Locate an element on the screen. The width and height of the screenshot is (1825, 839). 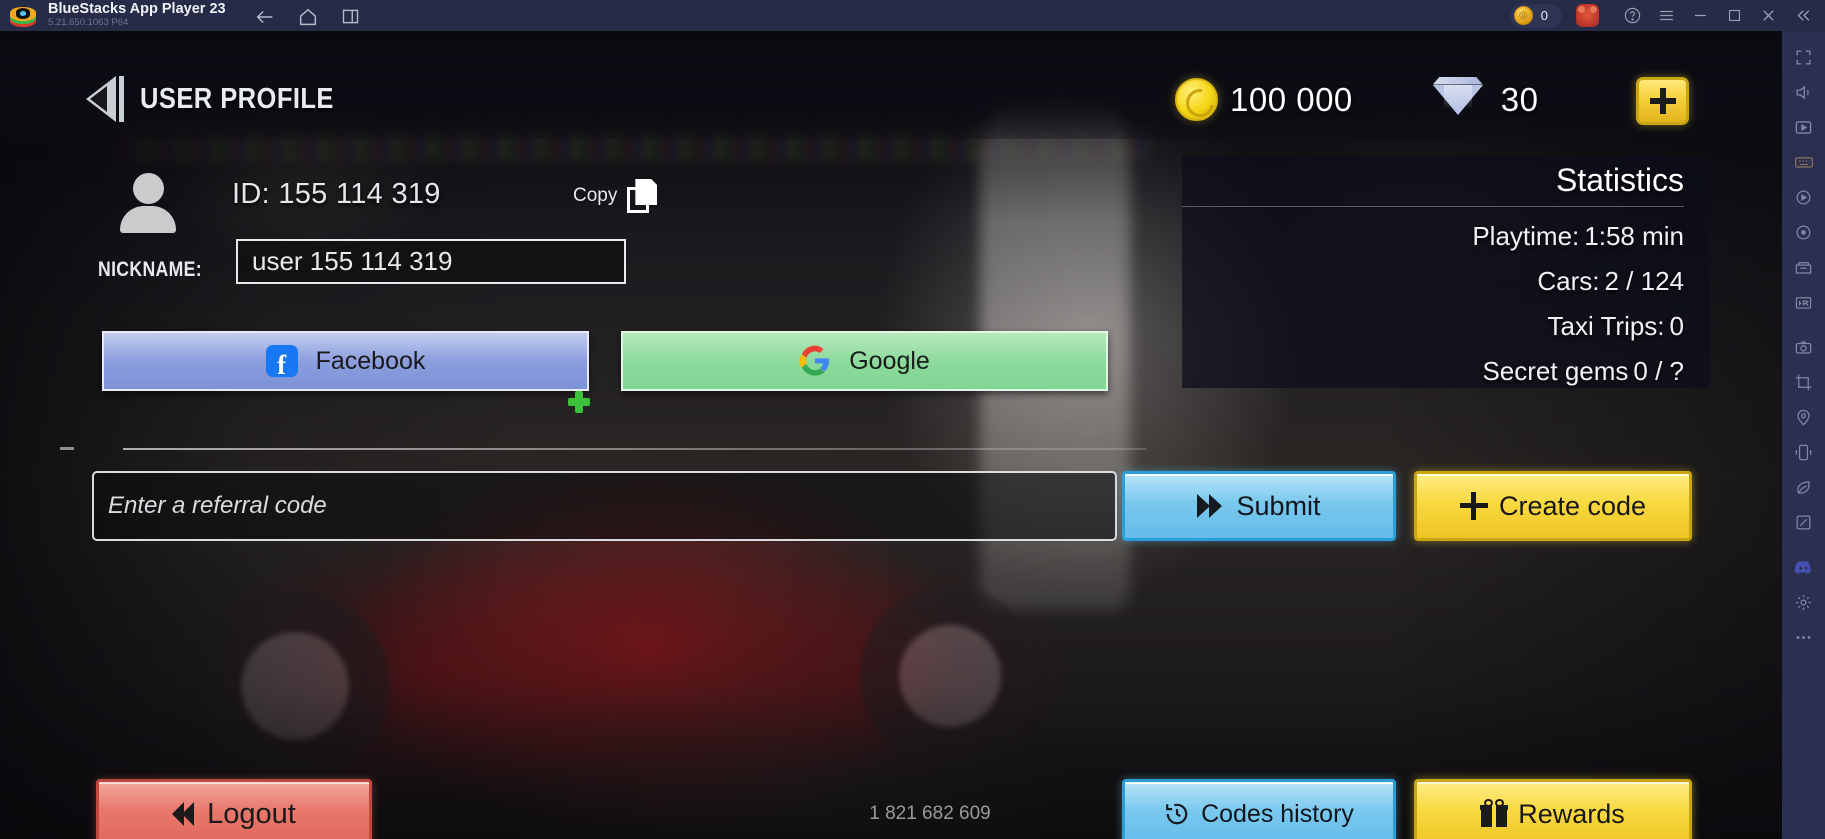
location-icon is located at coordinates (1804, 417).